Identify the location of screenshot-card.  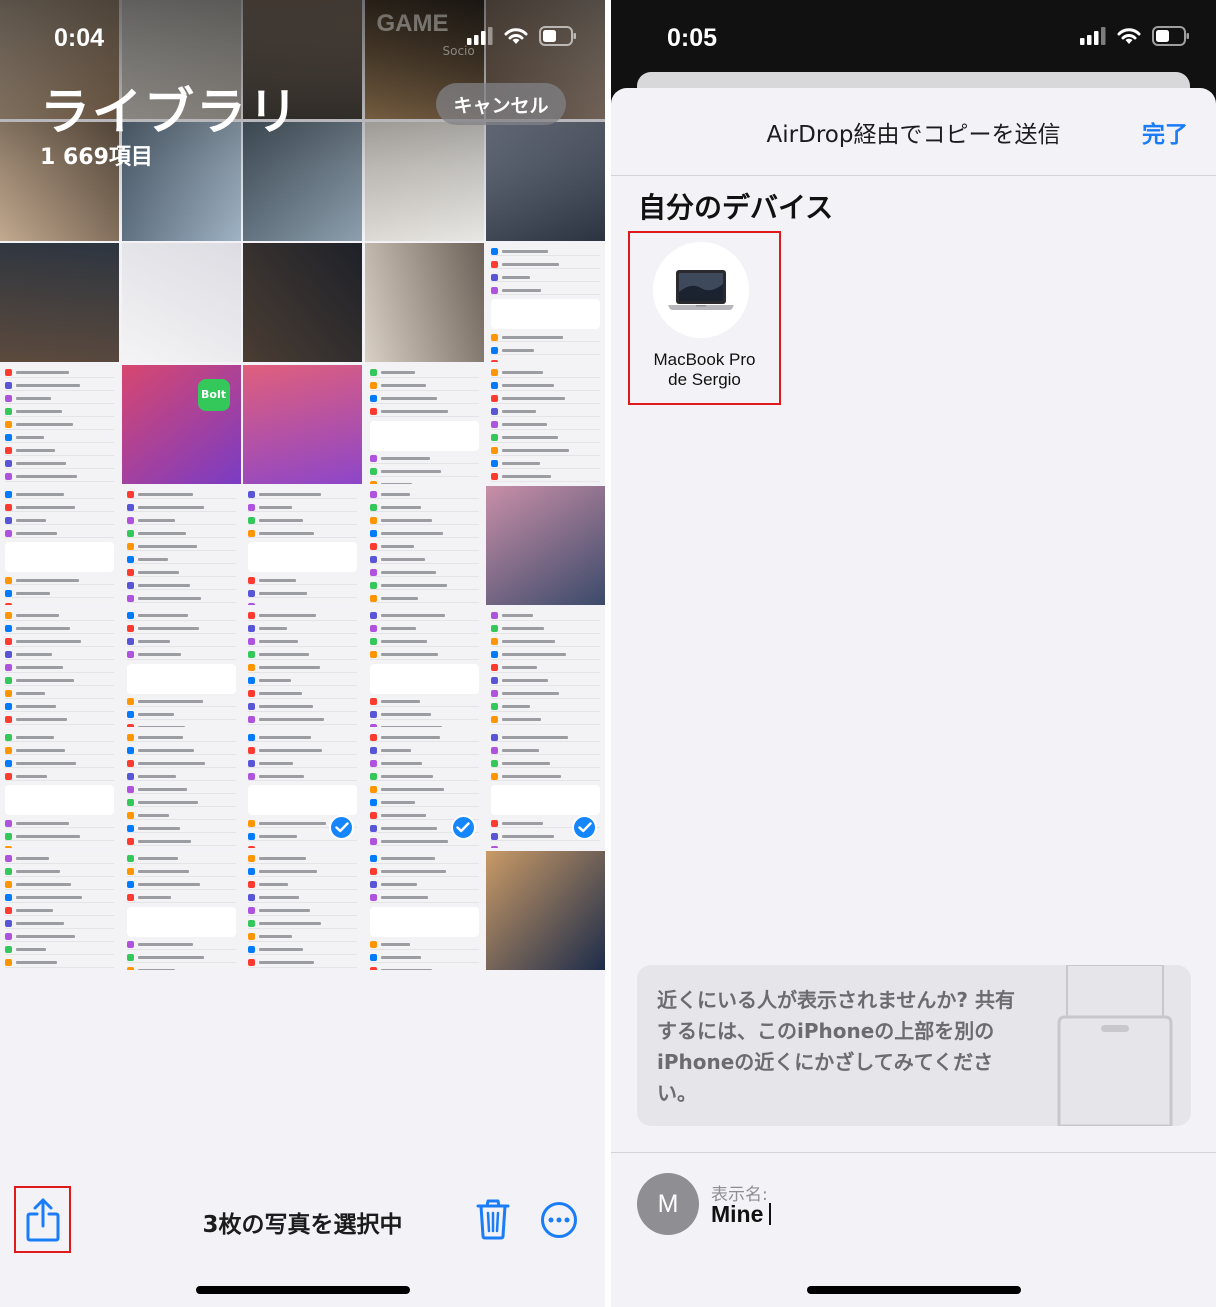
(424, 921).